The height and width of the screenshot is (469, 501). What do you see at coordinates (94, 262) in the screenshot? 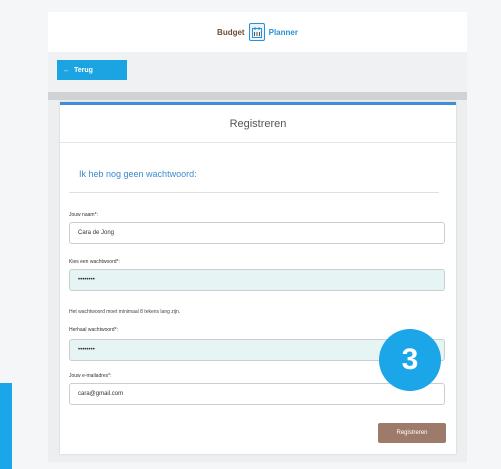
I see `password-label: Kies een wachtwoord*:` at bounding box center [94, 262].